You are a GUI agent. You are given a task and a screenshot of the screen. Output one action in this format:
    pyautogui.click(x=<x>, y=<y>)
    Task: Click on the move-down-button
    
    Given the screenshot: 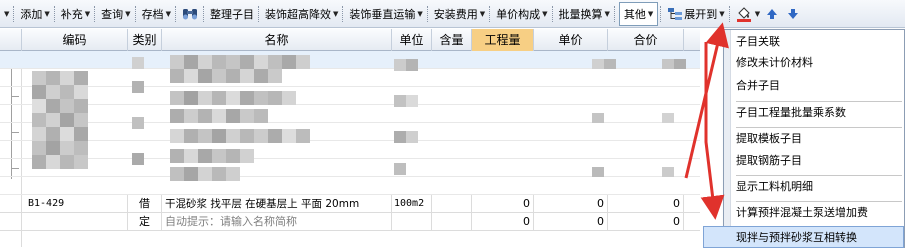 What is the action you would take?
    pyautogui.click(x=793, y=14)
    